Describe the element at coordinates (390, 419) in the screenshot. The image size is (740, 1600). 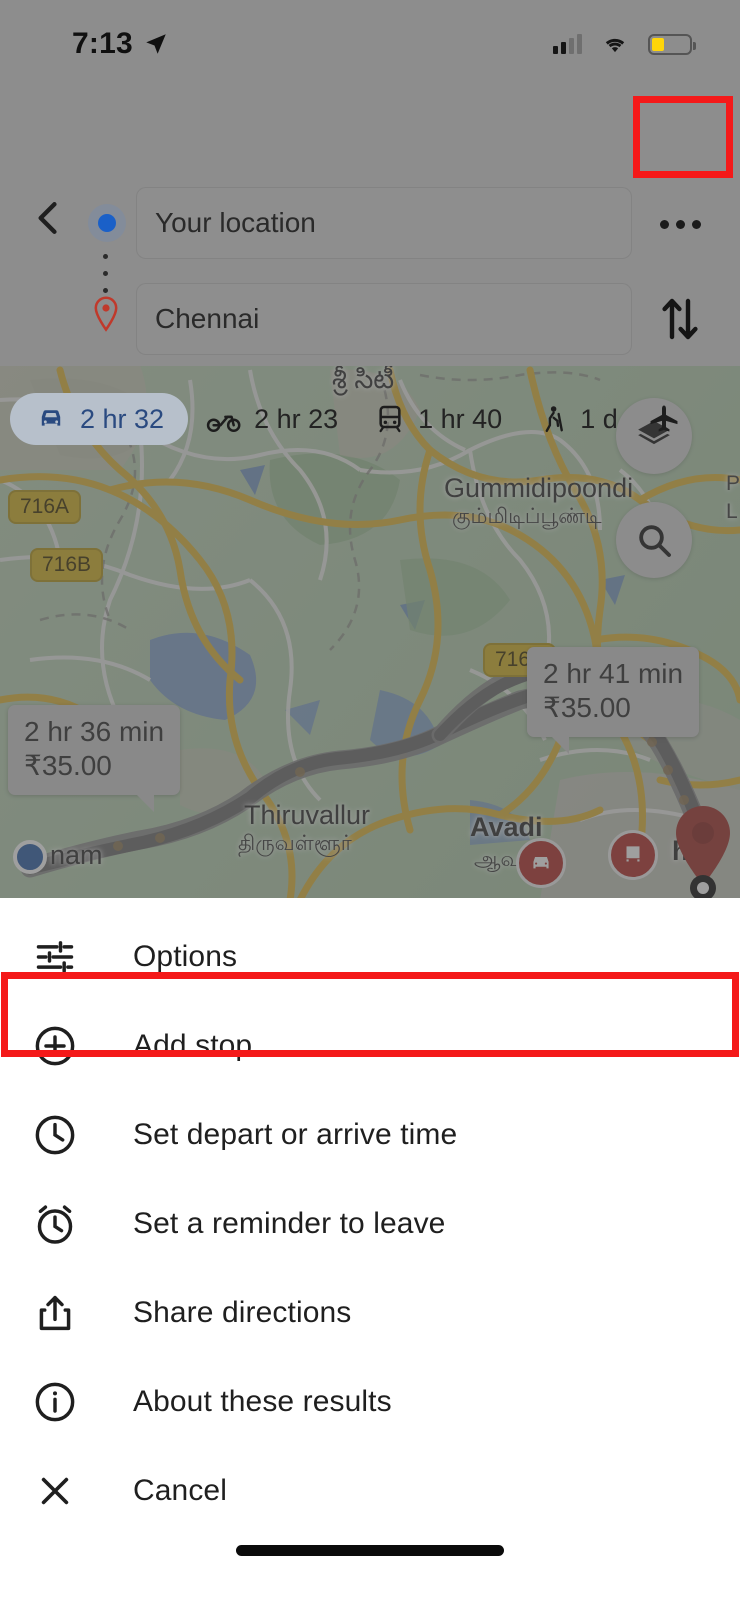
I see `transit-icon` at that location.